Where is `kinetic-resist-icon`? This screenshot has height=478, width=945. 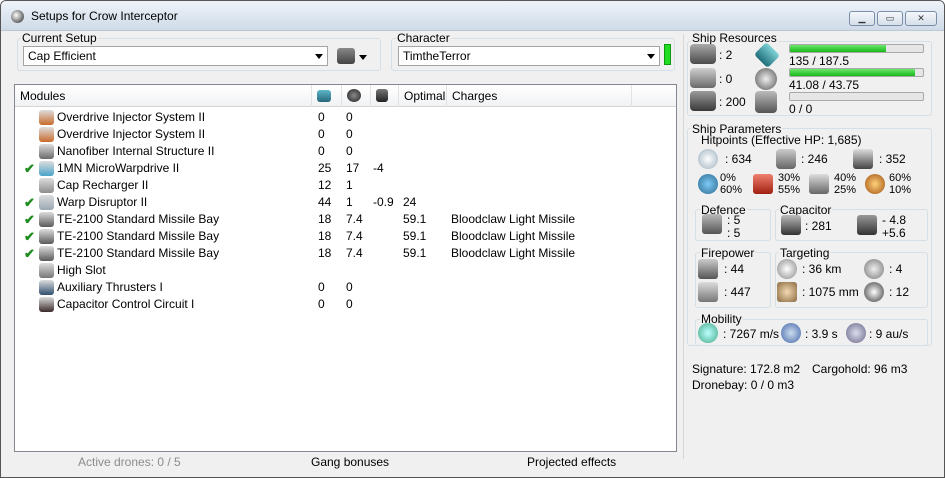 kinetic-resist-icon is located at coordinates (819, 184).